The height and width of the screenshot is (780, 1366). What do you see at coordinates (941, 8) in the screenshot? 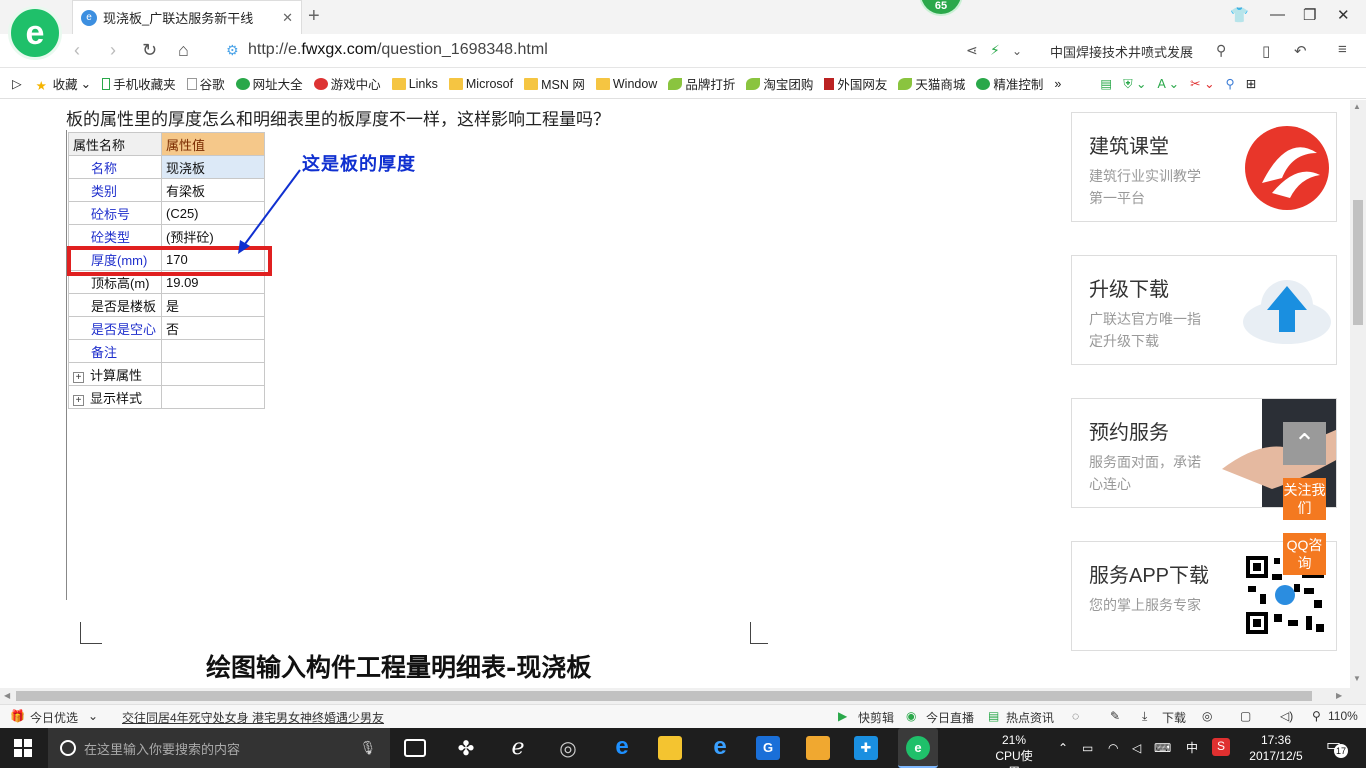
I see `notification-badge: 65` at bounding box center [941, 8].